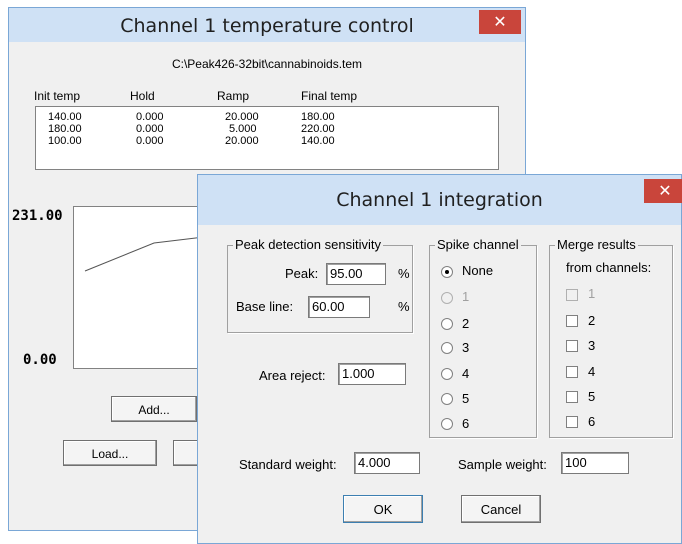 The image size is (682, 544). Describe the element at coordinates (329, 96) in the screenshot. I see `column-header-final-temp: Final temp` at that location.